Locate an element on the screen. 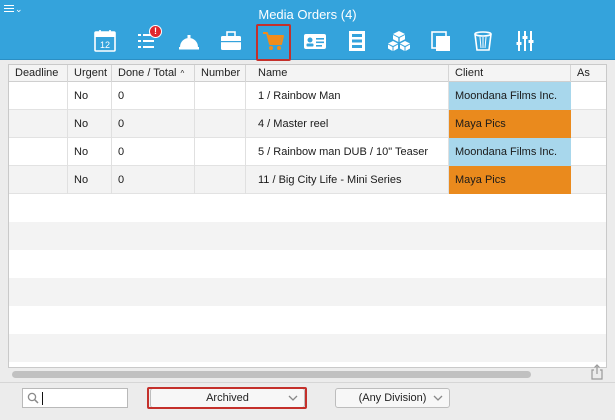 Image resolution: width=615 pixels, height=420 pixels. column-header-done-total: Done / Total ^ is located at coordinates (153, 73).